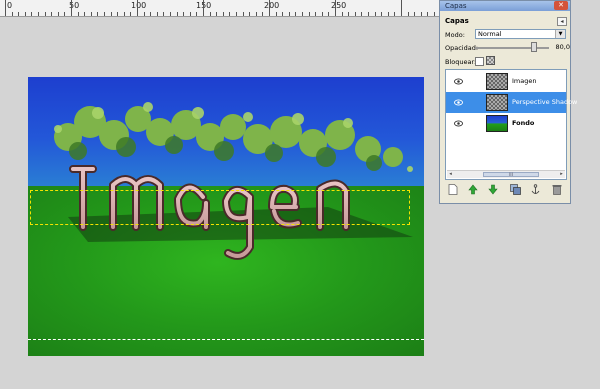 The width and height of the screenshot is (600, 389). What do you see at coordinates (226, 339) in the screenshot?
I see `canvas-boundary` at bounding box center [226, 339].